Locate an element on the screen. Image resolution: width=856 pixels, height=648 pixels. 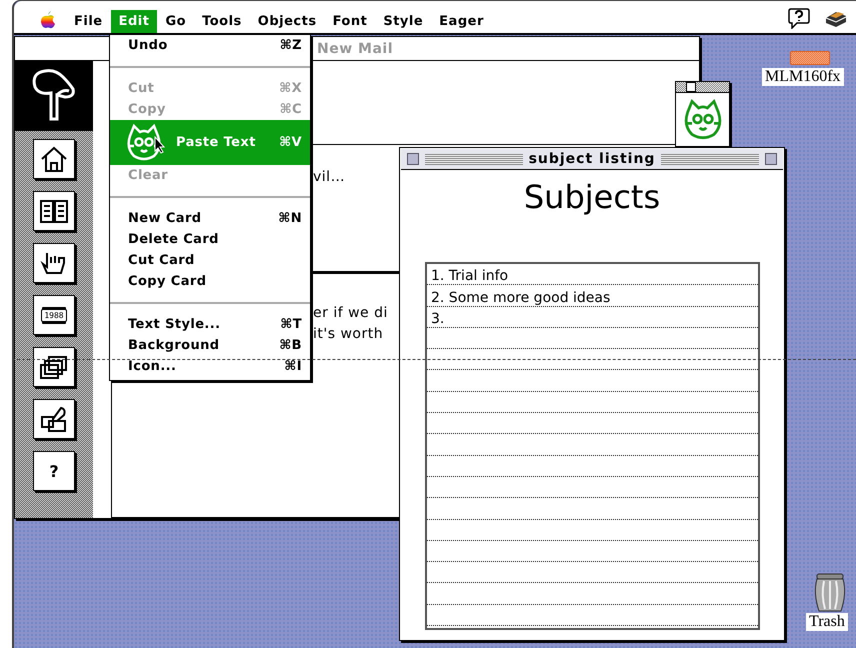
menu-item-label: Background is located at coordinates (174, 345).